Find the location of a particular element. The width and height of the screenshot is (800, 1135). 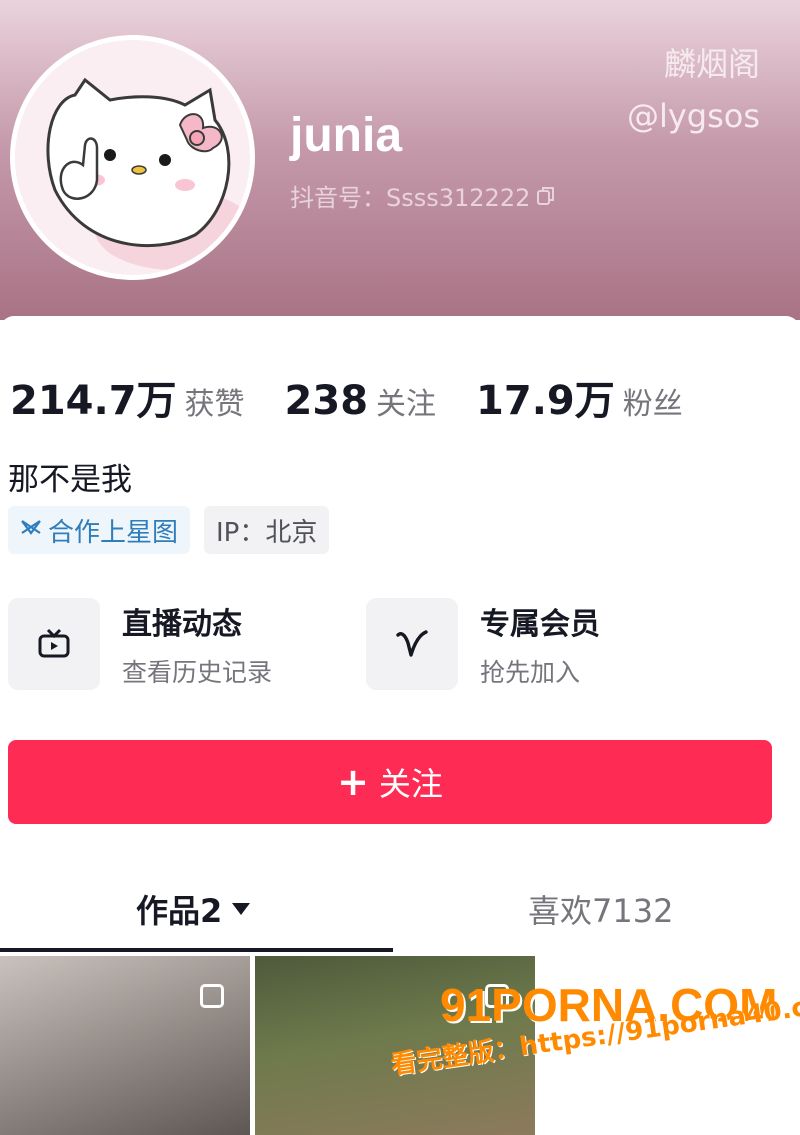

stat-followers: 17.9万 粉丝 is located at coordinates (579, 397).